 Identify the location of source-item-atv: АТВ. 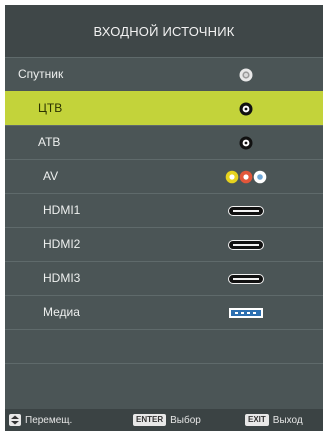
(164, 142).